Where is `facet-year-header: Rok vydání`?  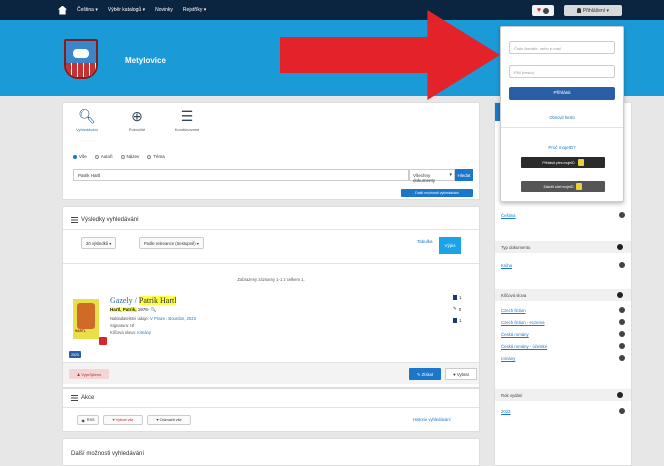 facet-year-header: Rok vydání is located at coordinates (563, 395).